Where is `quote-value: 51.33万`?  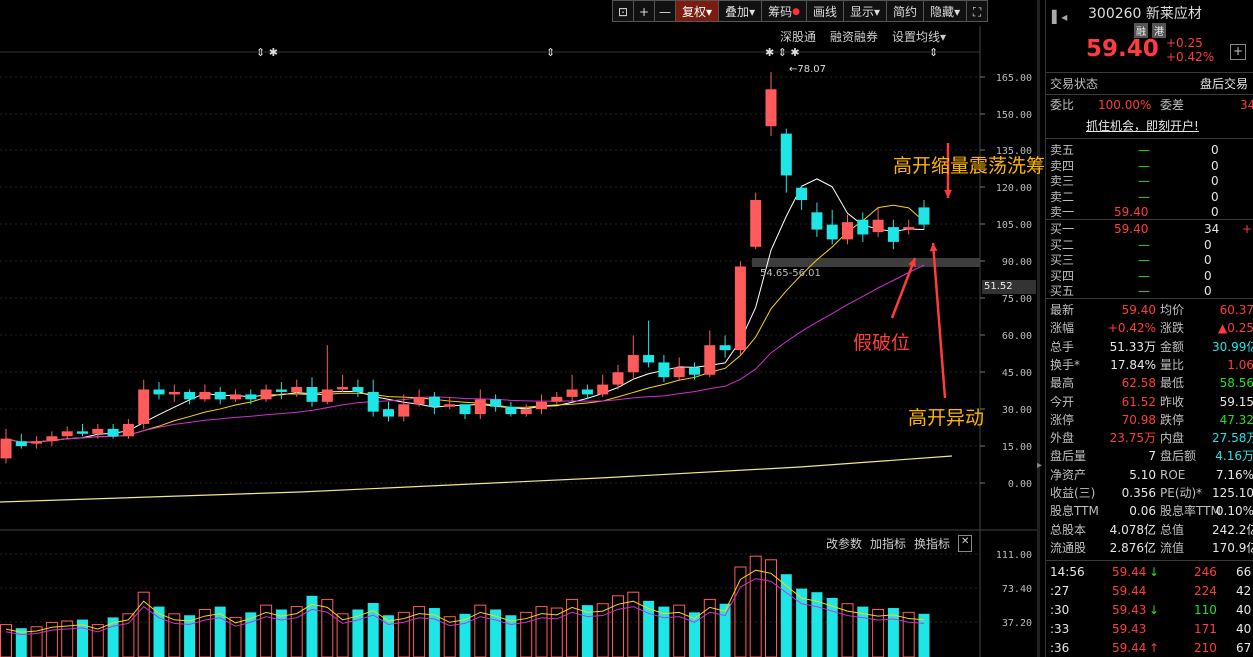
quote-value: 51.33万 is located at coordinates (1132, 346).